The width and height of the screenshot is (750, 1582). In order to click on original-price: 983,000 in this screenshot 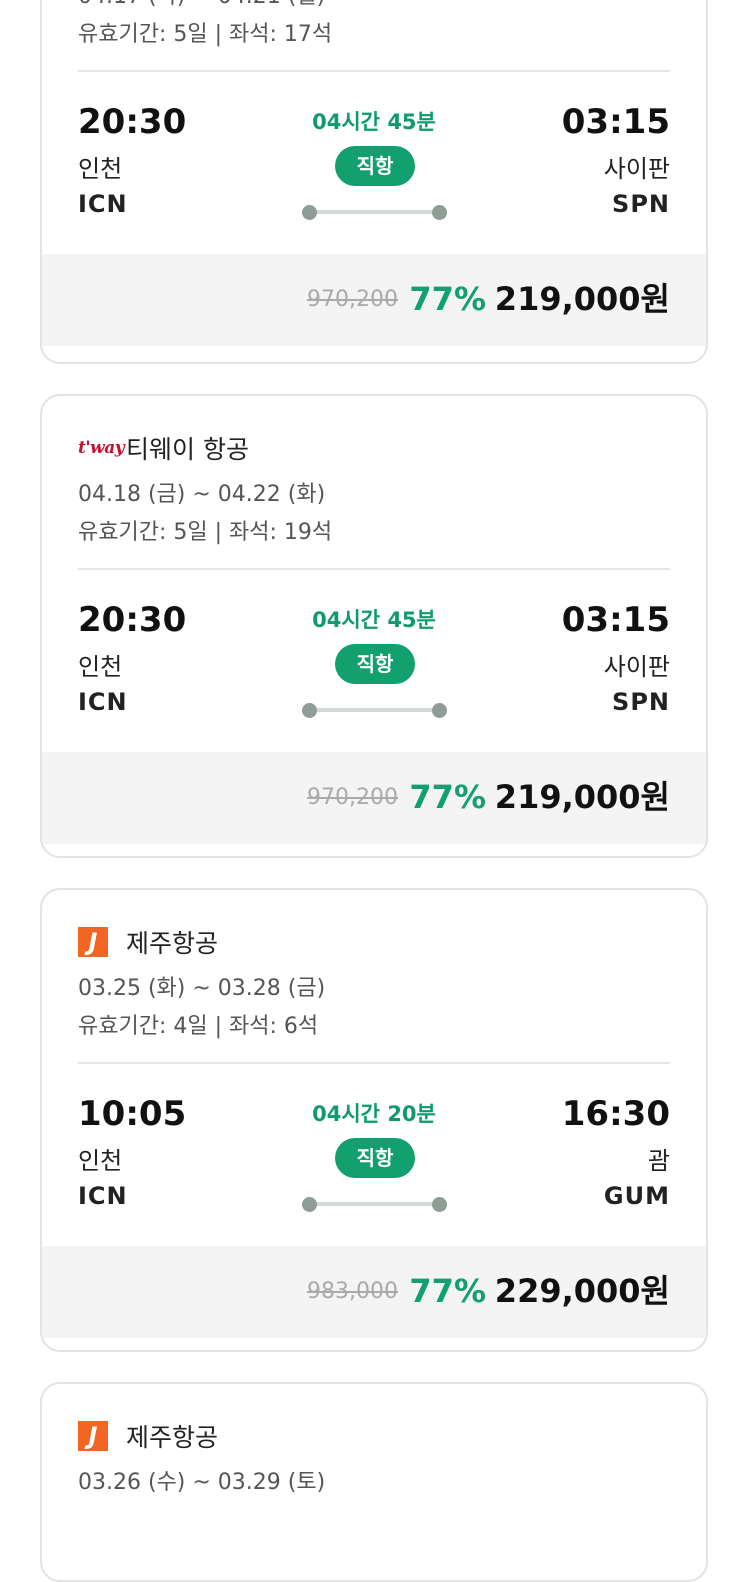, I will do `click(352, 1291)`.